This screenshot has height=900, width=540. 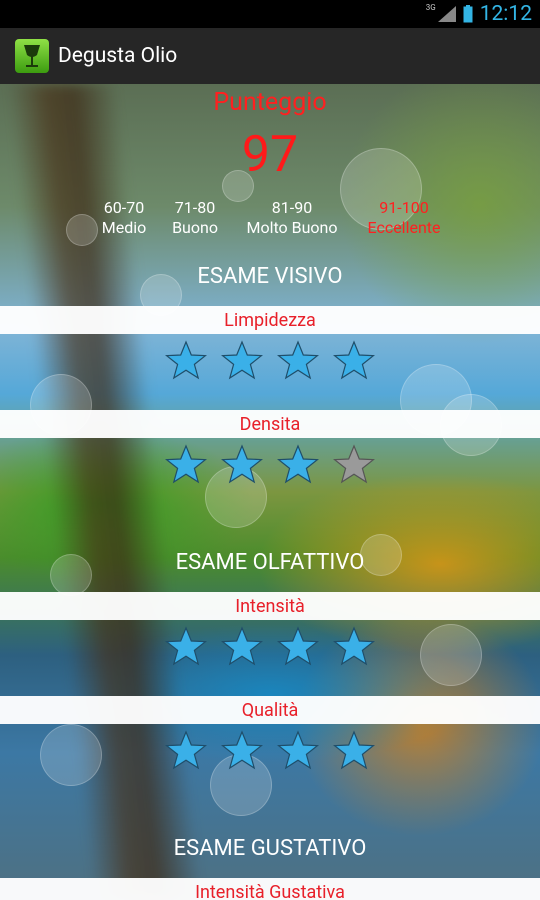 I want to click on score-value: 97, so click(x=270, y=155).